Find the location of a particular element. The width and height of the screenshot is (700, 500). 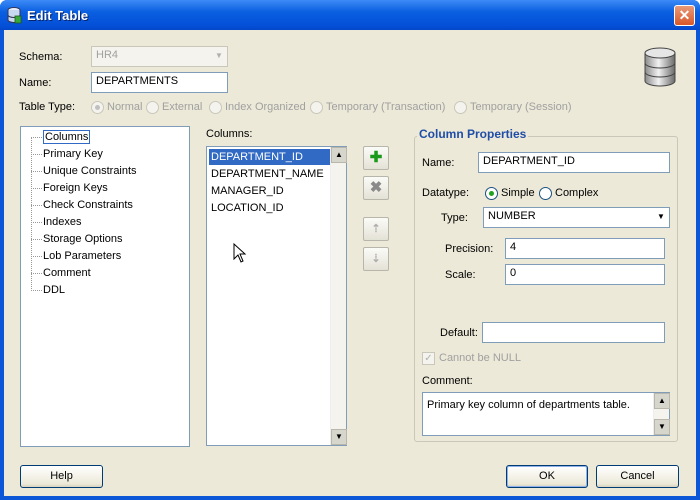

default-label: Default: is located at coordinates (459, 333).